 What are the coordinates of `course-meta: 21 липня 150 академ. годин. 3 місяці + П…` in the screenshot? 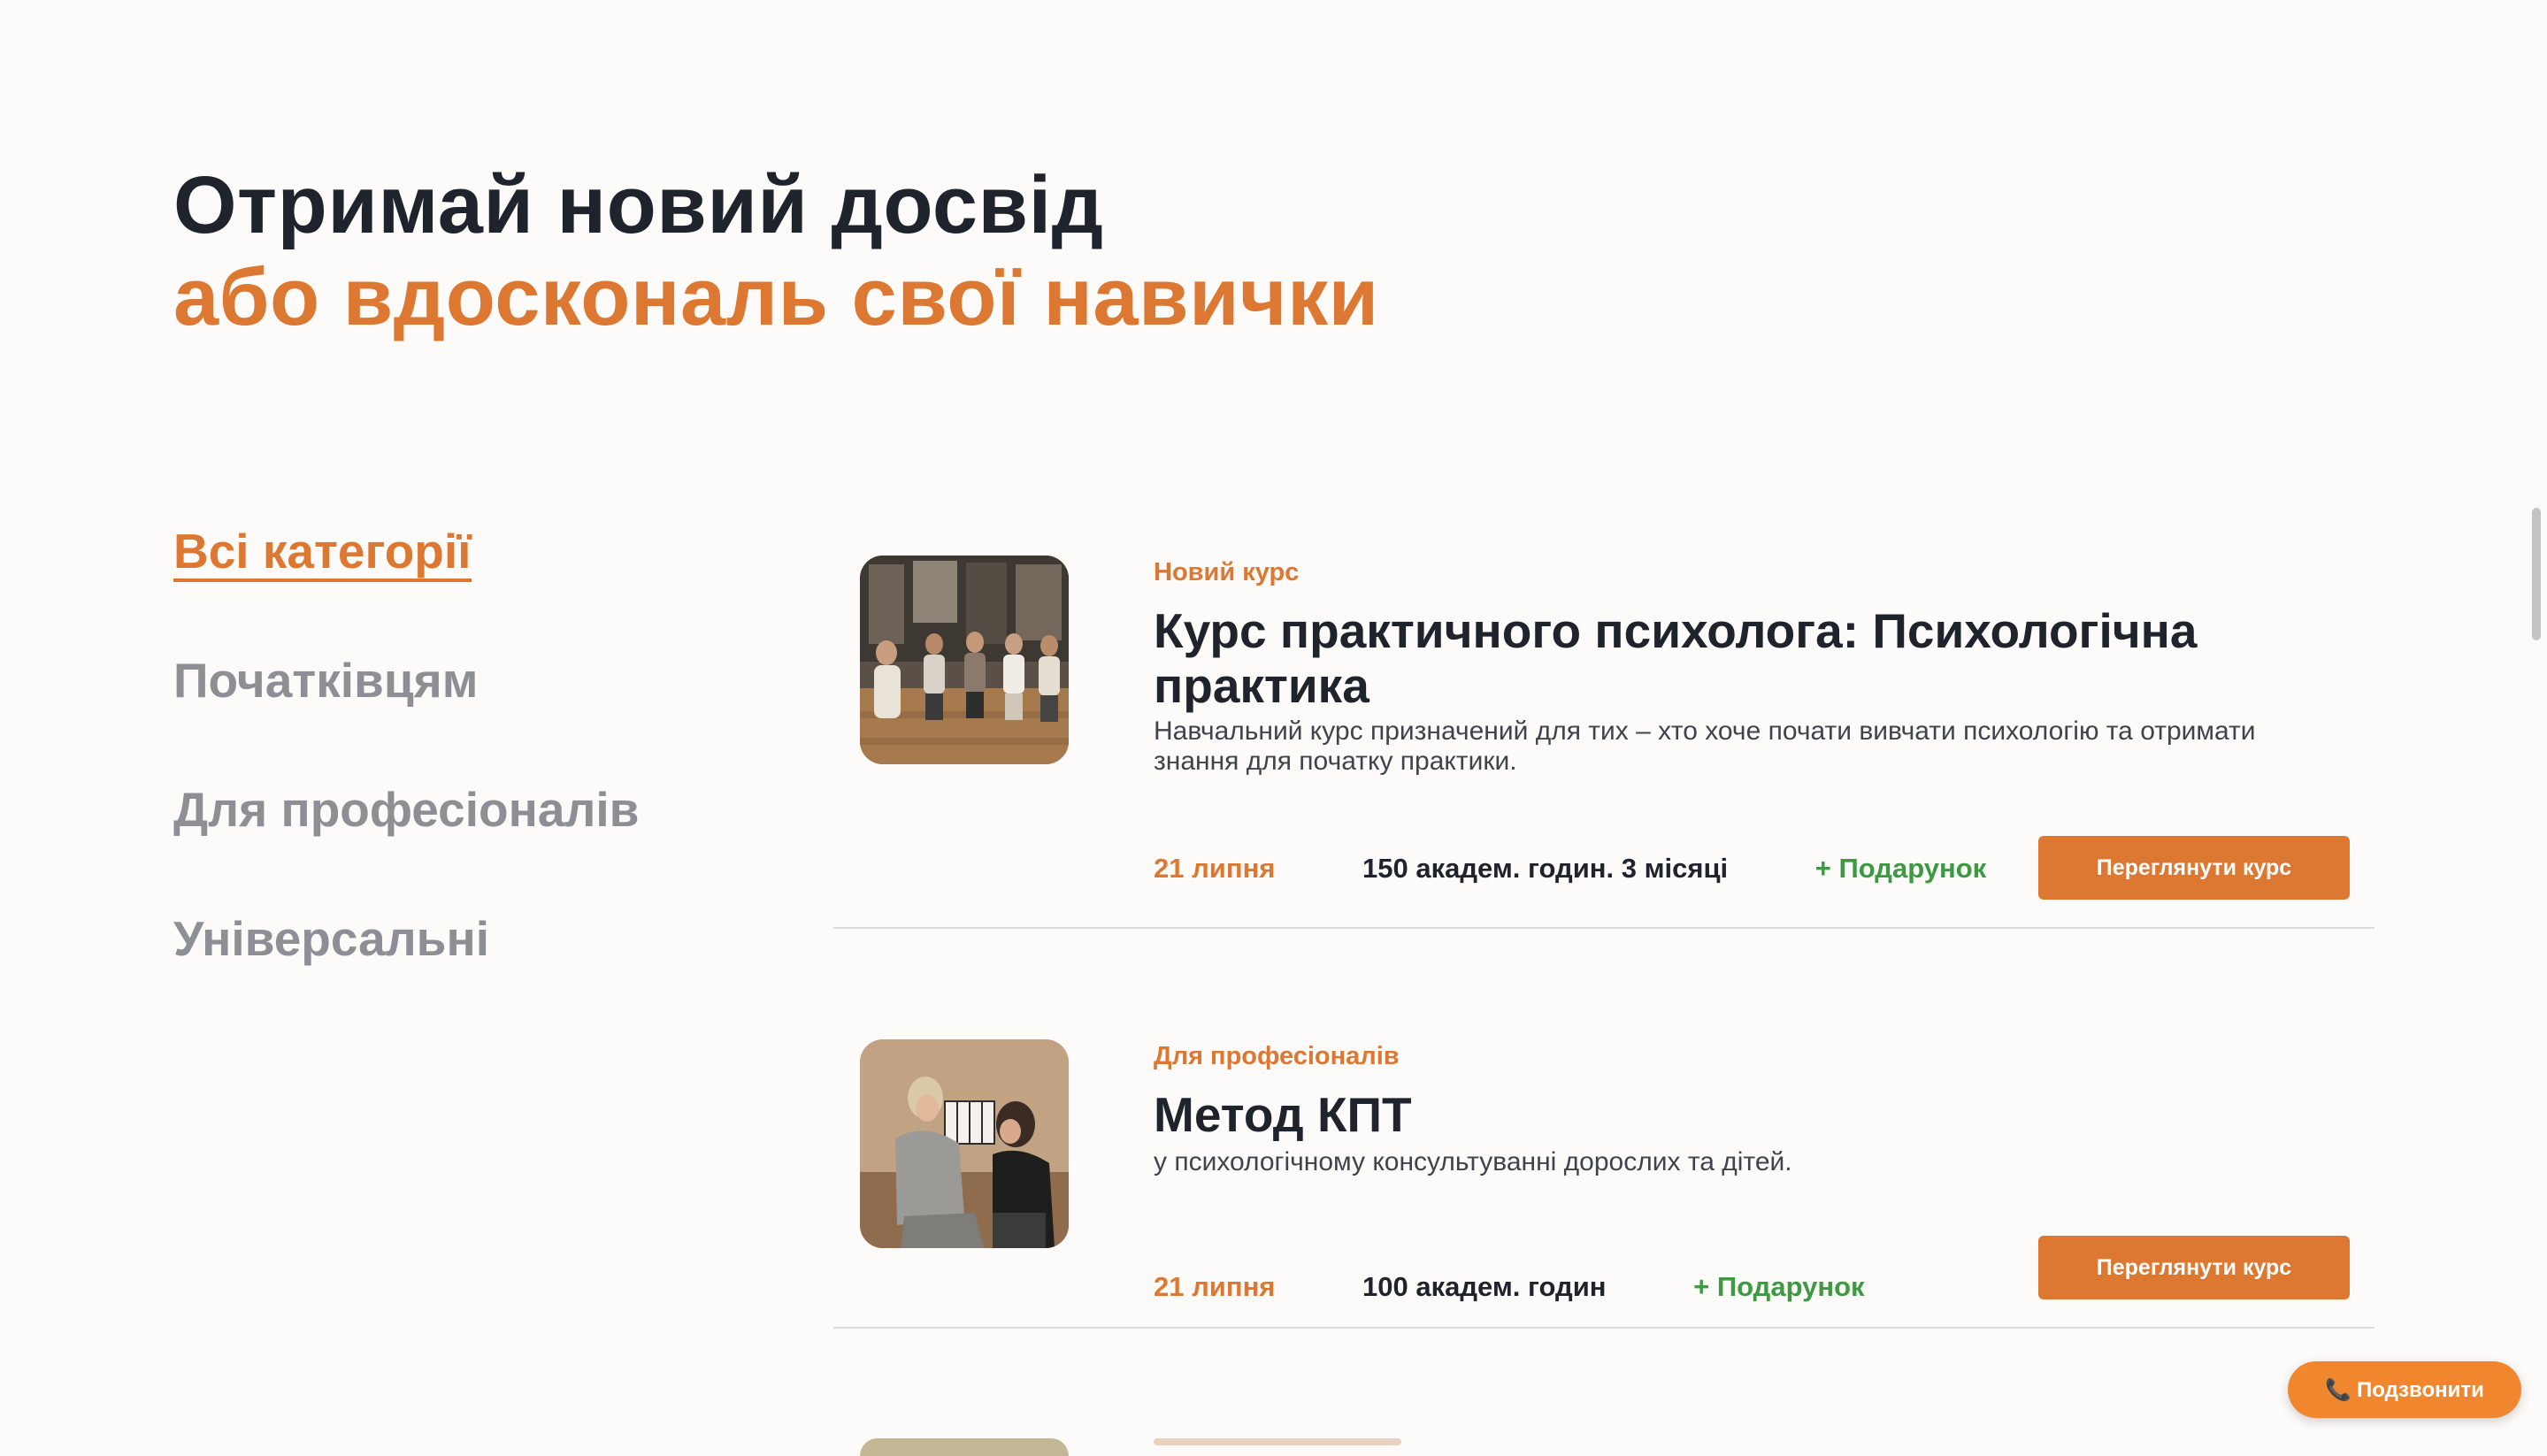 It's located at (1570, 868).